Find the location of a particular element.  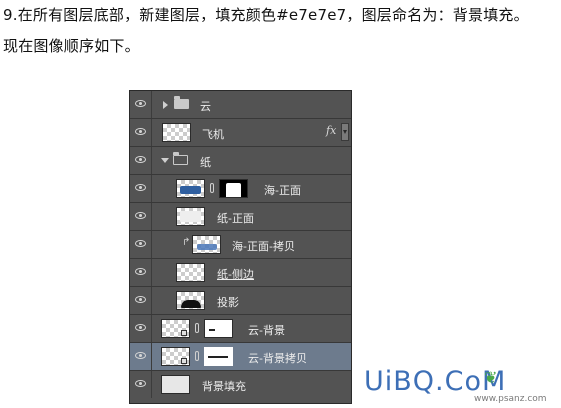

layer-row-plane: 飞机 fx is located at coordinates (240, 133).